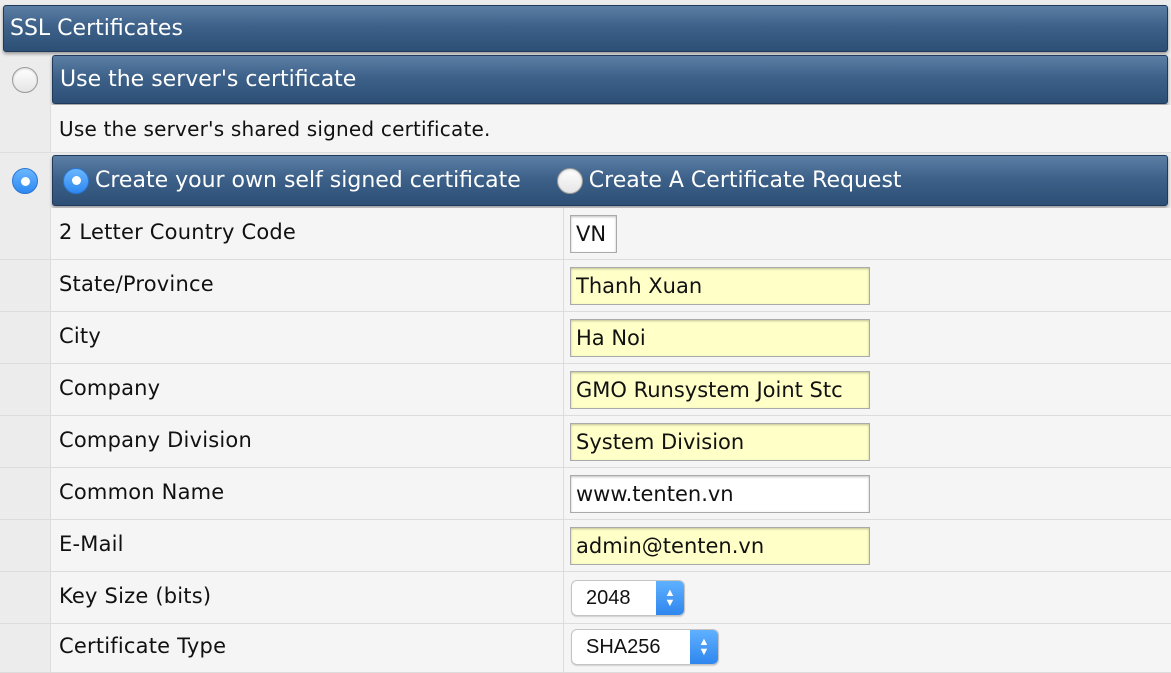 This screenshot has width=1171, height=673. I want to click on key-size-select: 2048 ▲ ▼, so click(628, 598).